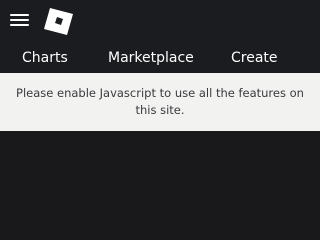 The height and width of the screenshot is (240, 320). What do you see at coordinates (59, 21) in the screenshot?
I see `roblox-logo-icon` at bounding box center [59, 21].